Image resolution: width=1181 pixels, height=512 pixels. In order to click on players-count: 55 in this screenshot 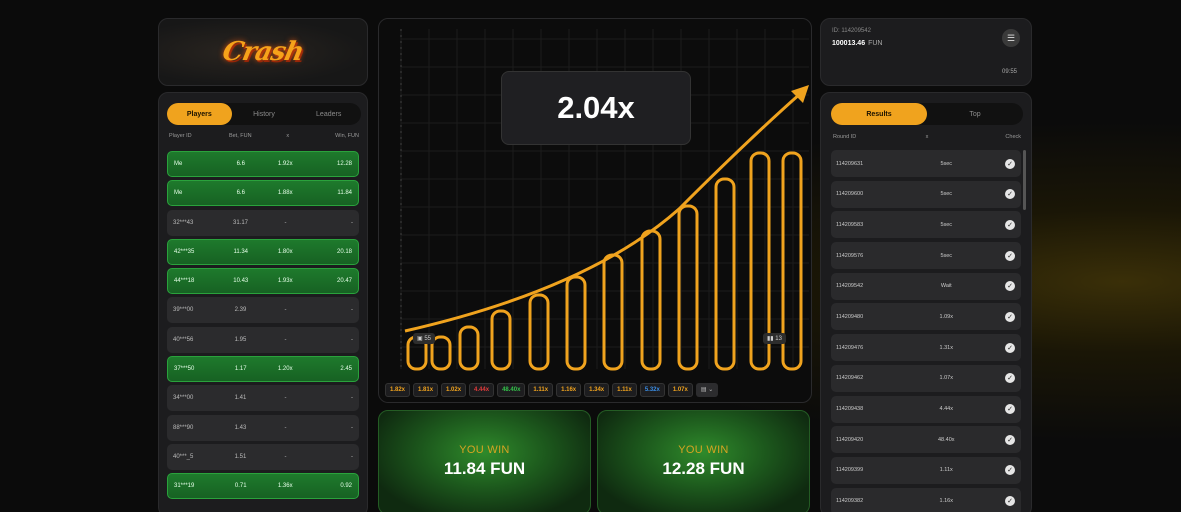, I will do `click(428, 339)`.